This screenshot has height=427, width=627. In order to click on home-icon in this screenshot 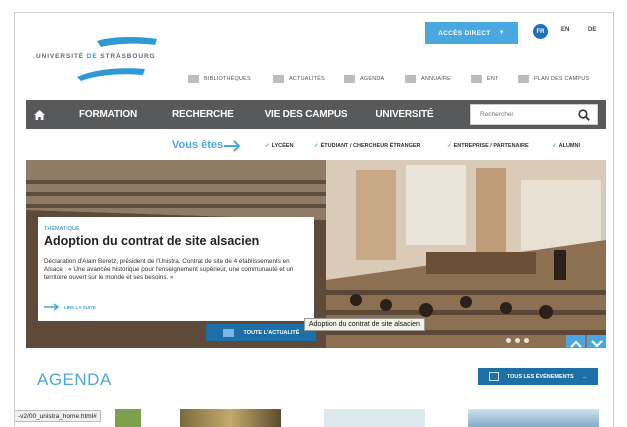, I will do `click(39, 114)`.